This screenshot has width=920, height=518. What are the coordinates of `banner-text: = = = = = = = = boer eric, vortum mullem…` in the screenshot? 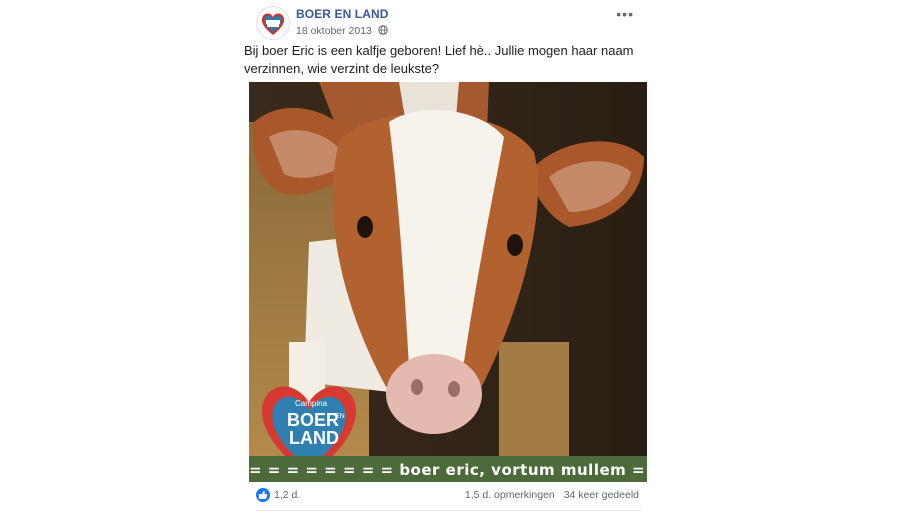 It's located at (448, 470).